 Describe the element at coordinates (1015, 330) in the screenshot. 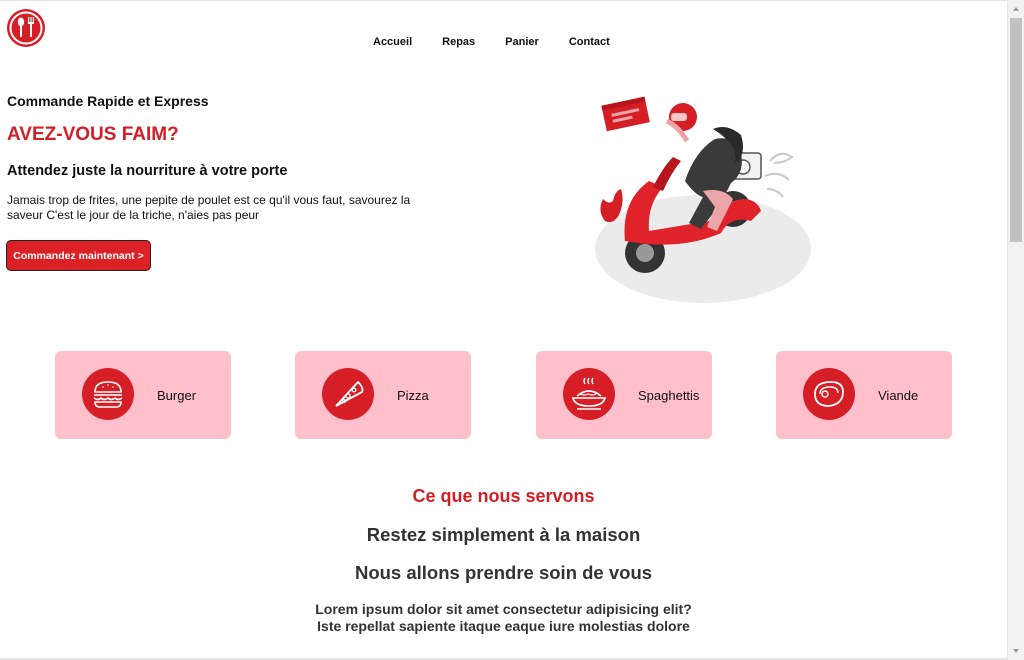

I see `vertical-scrollbar` at that location.